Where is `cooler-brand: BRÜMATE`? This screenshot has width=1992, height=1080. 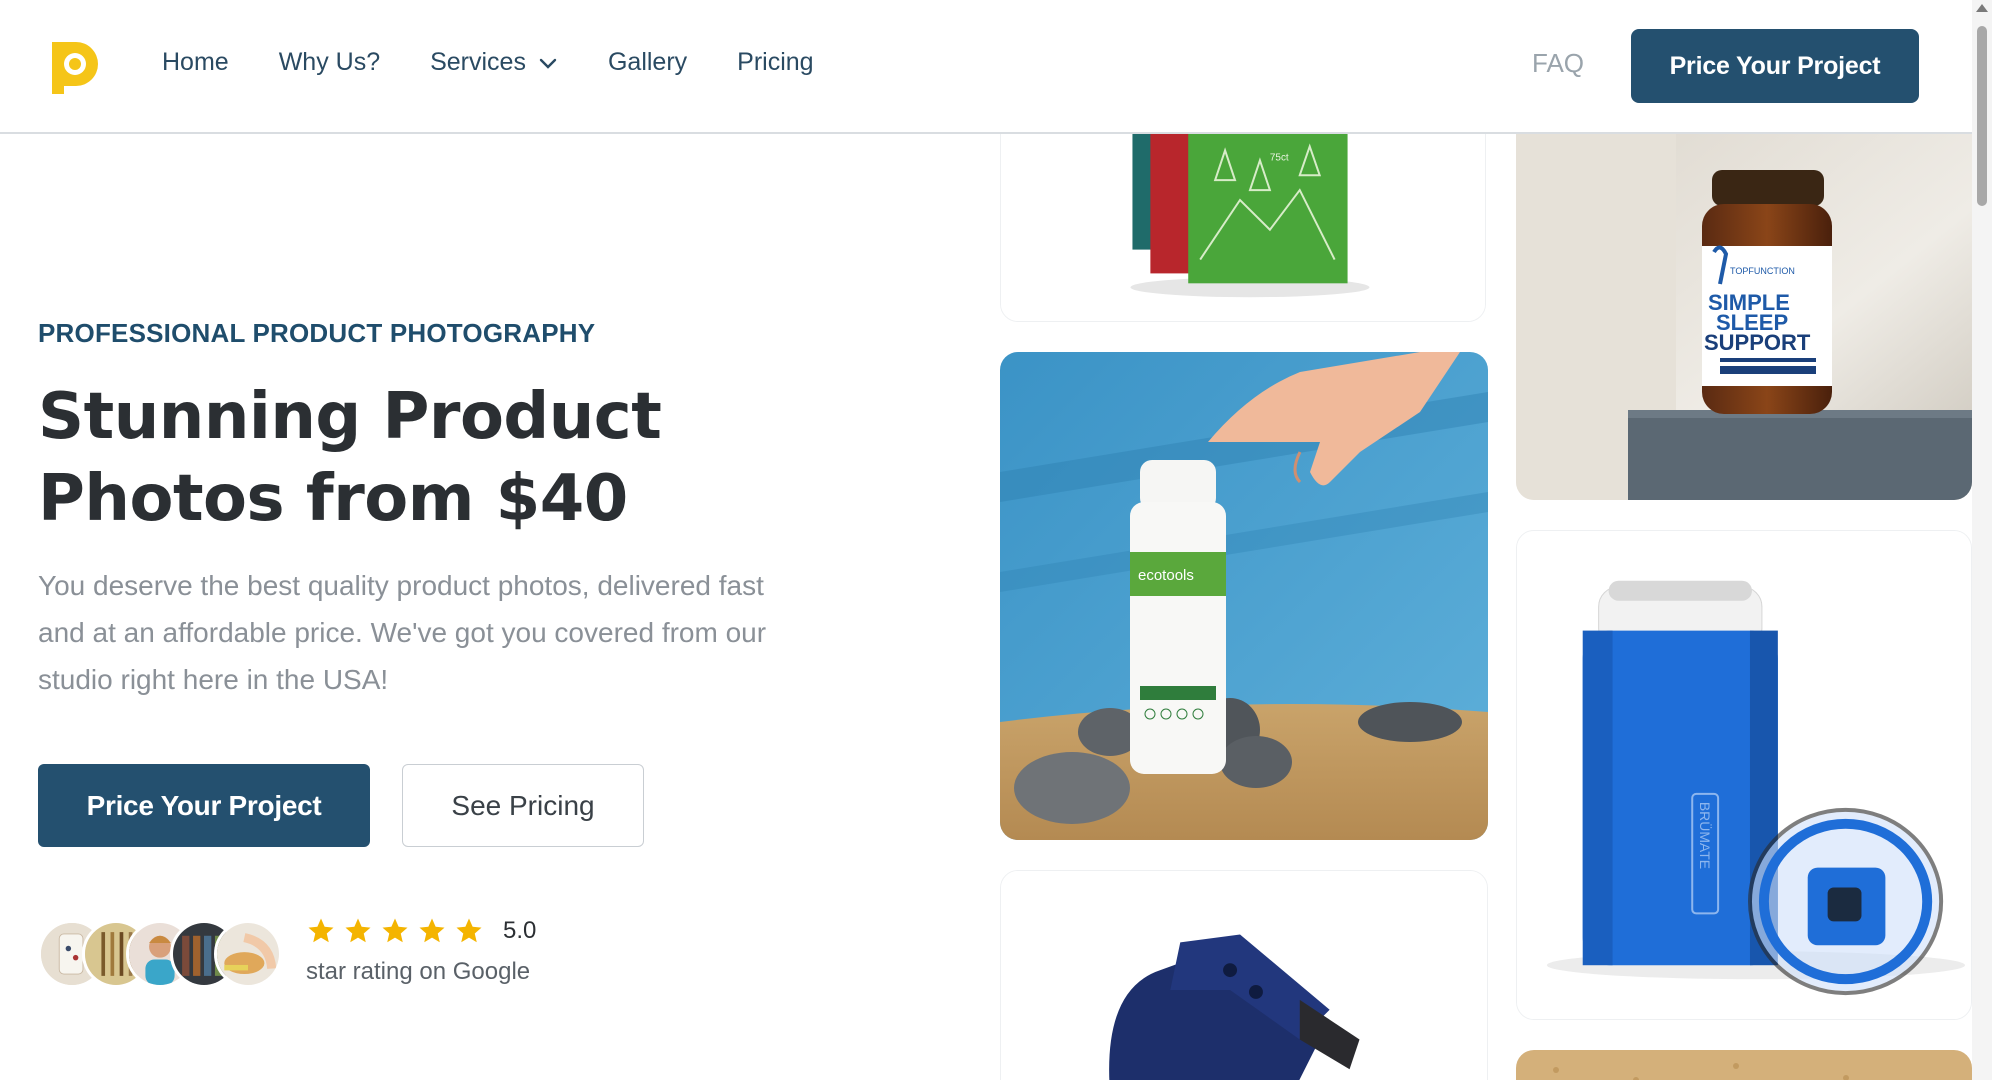
cooler-brand: BRÜMATE is located at coordinates (1705, 835).